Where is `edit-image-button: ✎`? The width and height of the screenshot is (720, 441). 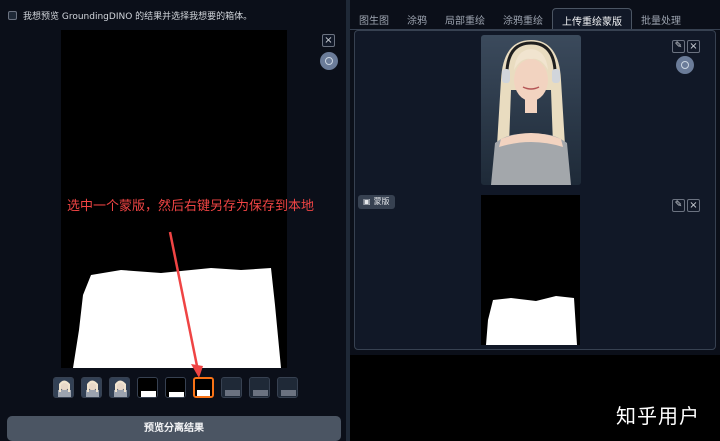 edit-image-button: ✎ is located at coordinates (678, 46).